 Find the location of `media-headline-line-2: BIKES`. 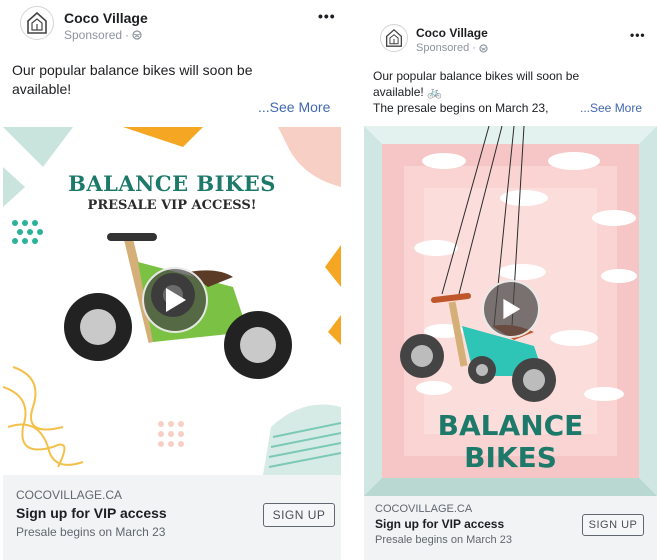

media-headline-line-2: BIKES is located at coordinates (510, 457).